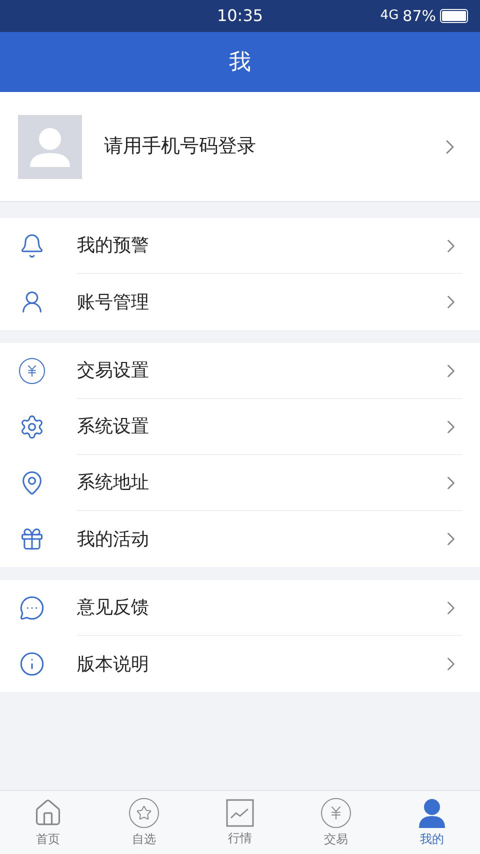  I want to click on menu-item: 意见反馈, so click(240, 608).